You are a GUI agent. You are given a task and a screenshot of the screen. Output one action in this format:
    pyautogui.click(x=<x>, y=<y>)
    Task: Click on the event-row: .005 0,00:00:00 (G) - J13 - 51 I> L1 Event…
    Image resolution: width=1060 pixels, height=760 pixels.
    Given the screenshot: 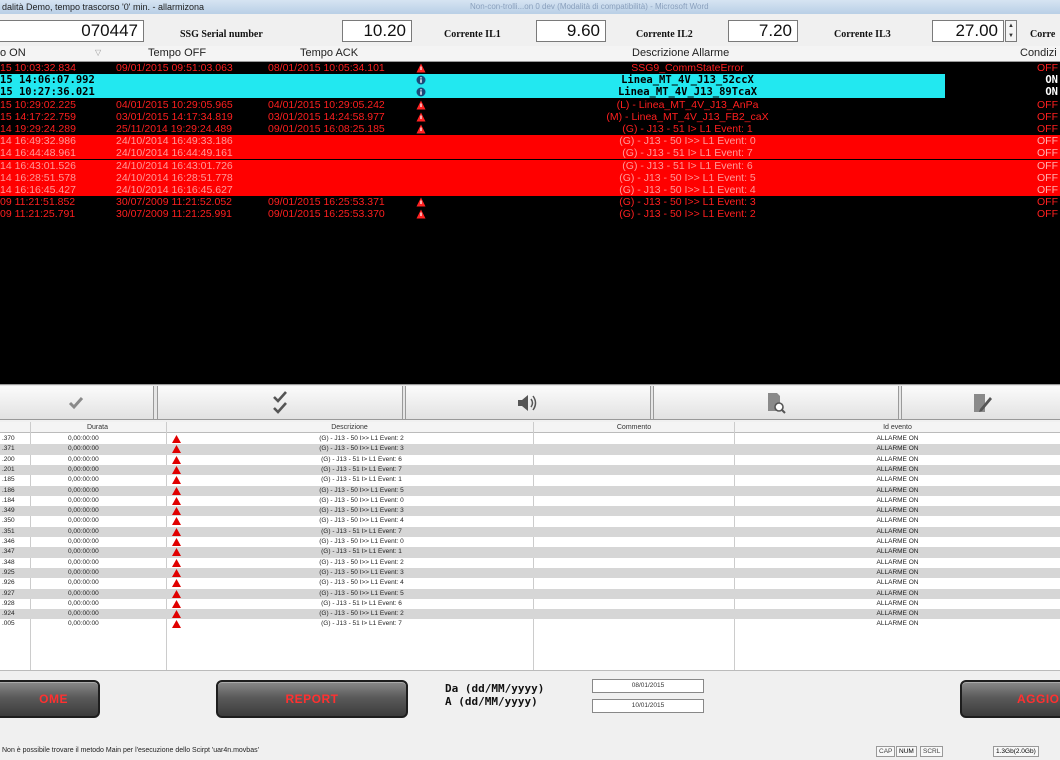 What is the action you would take?
    pyautogui.click(x=530, y=624)
    